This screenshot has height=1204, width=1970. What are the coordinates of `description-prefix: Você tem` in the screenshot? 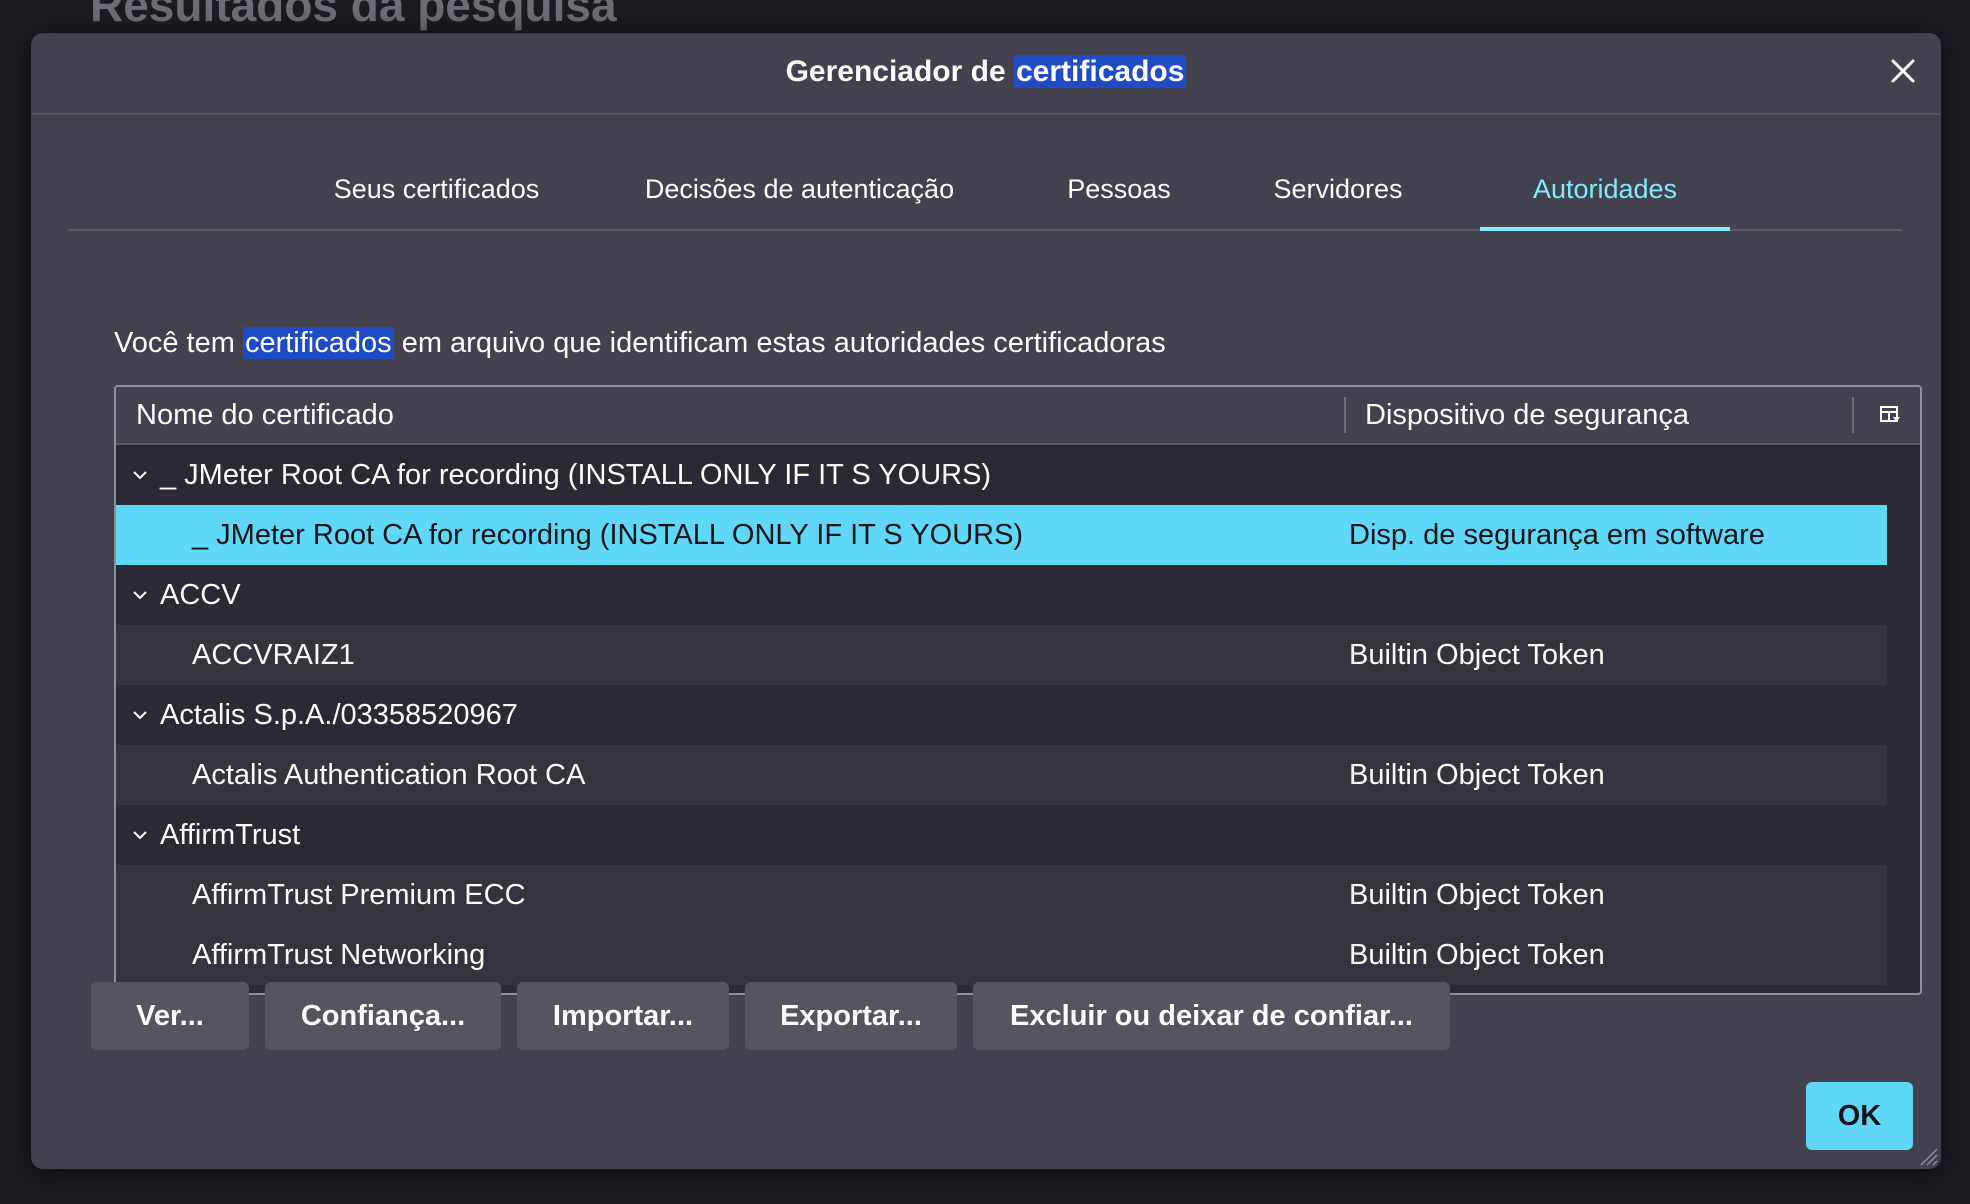 It's located at (178, 343).